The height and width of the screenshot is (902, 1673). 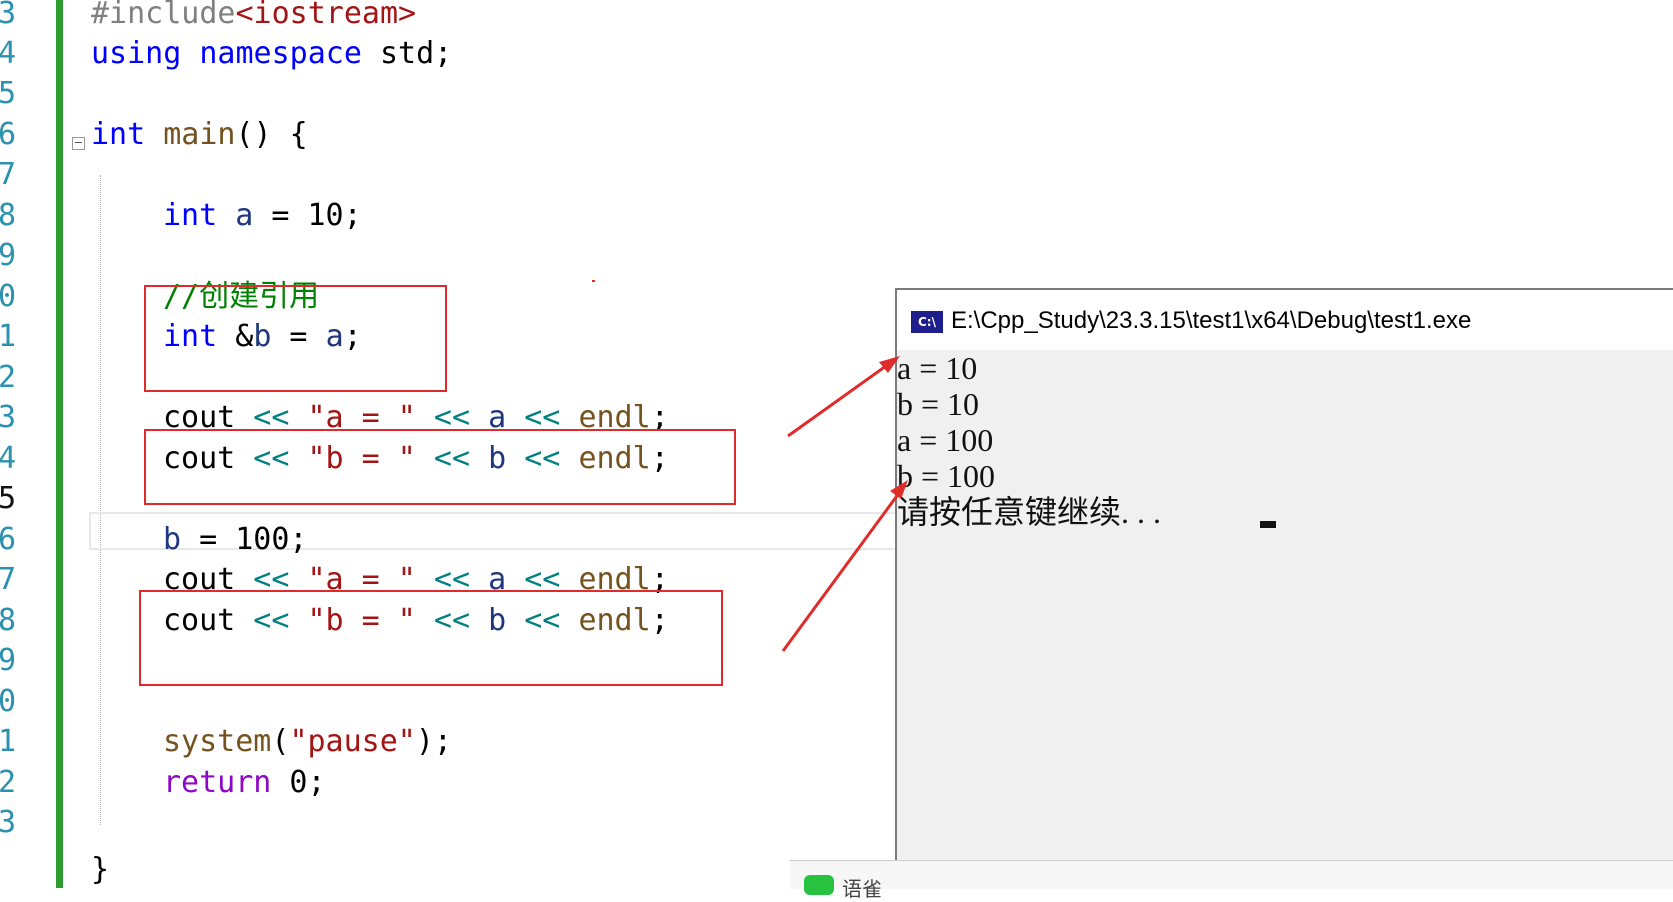 What do you see at coordinates (843, 397) in the screenshot?
I see `arrow-to-first-output` at bounding box center [843, 397].